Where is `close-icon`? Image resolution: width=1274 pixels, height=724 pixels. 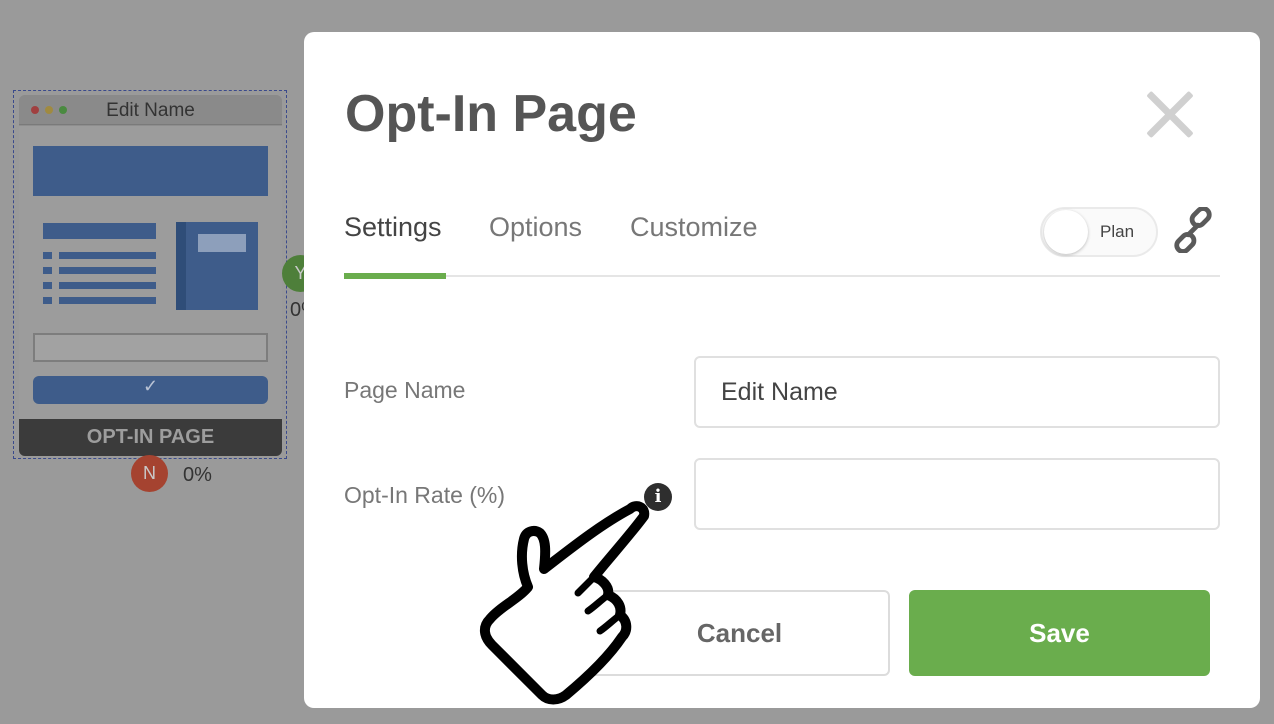
close-icon is located at coordinates (1170, 115).